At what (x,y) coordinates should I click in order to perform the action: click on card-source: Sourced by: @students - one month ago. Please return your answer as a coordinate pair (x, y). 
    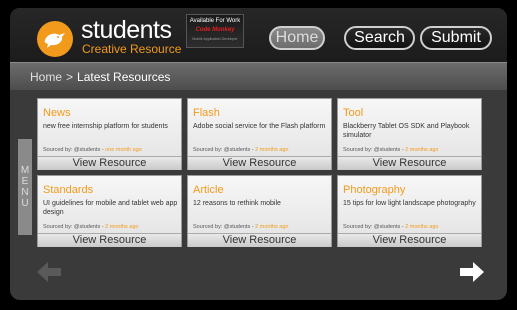
    Looking at the image, I should click on (92, 150).